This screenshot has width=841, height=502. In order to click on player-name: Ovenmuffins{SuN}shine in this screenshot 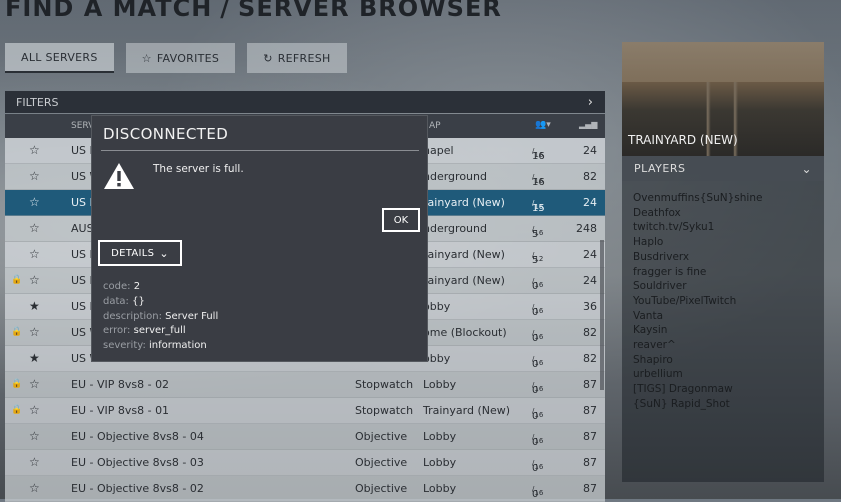, I will do `click(698, 198)`.